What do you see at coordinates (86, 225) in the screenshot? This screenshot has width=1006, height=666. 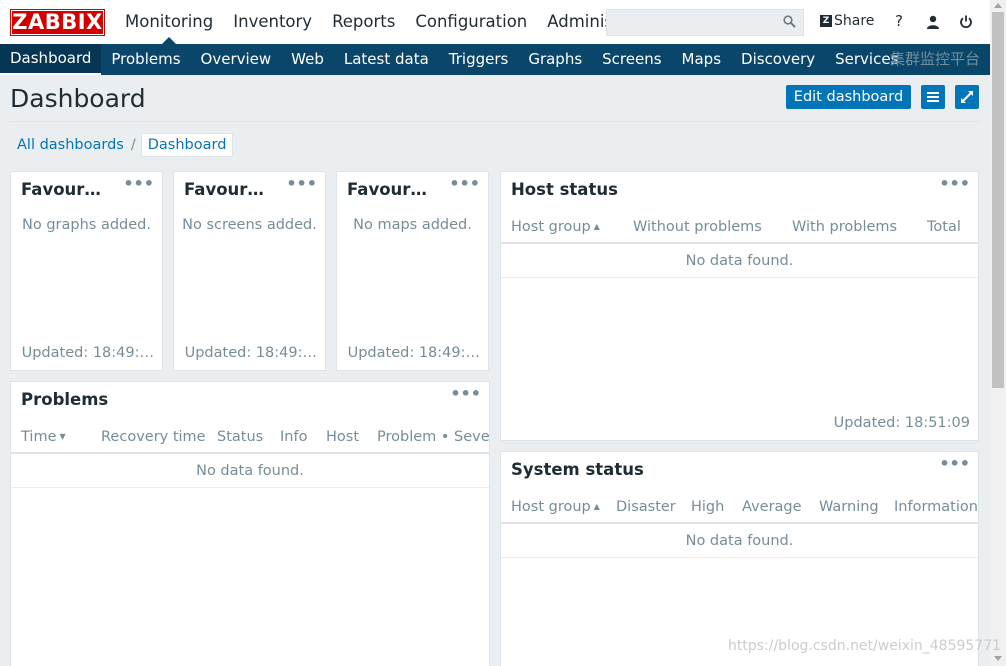 I see `widget-empty-text: No graphs added.` at bounding box center [86, 225].